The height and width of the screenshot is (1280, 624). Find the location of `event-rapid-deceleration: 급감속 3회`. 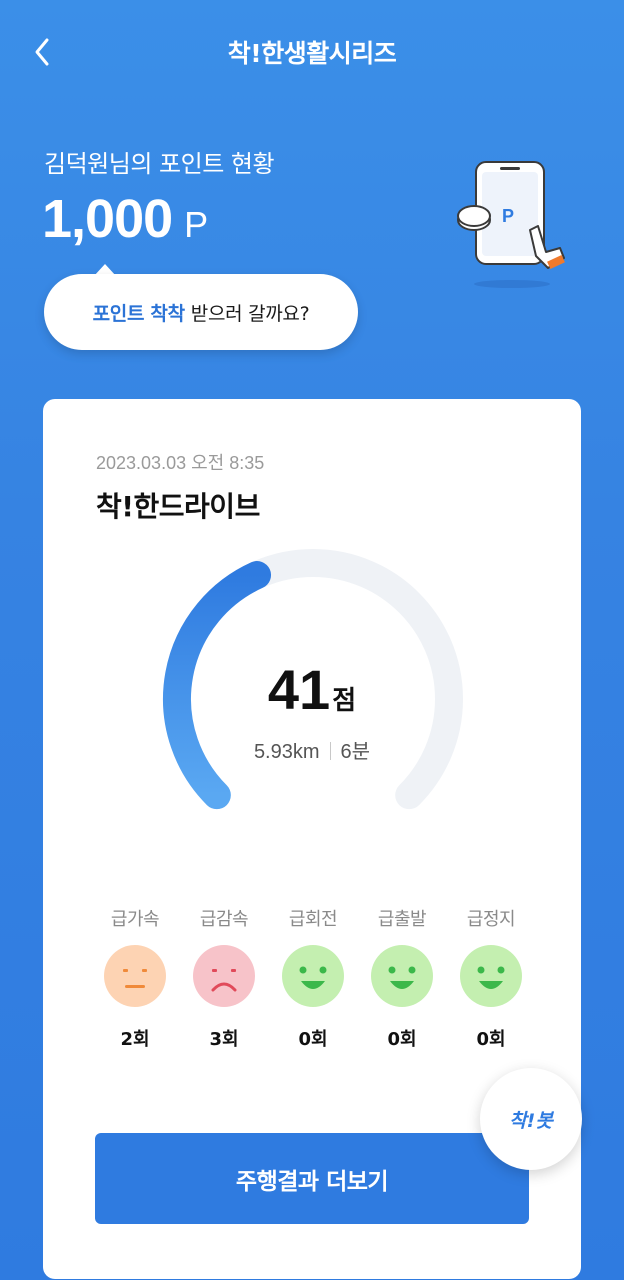

event-rapid-deceleration: 급감속 3회 is located at coordinates (224, 978).